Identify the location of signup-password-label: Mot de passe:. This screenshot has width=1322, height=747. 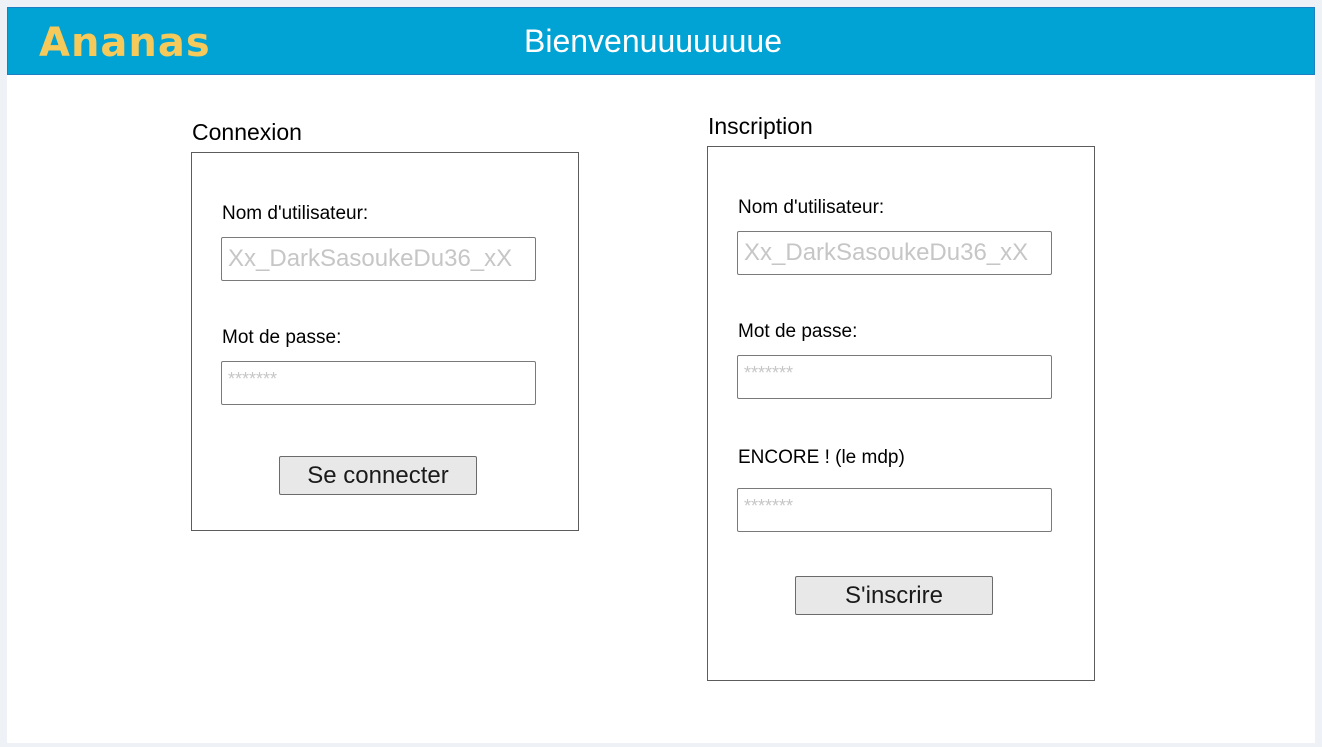
(798, 331).